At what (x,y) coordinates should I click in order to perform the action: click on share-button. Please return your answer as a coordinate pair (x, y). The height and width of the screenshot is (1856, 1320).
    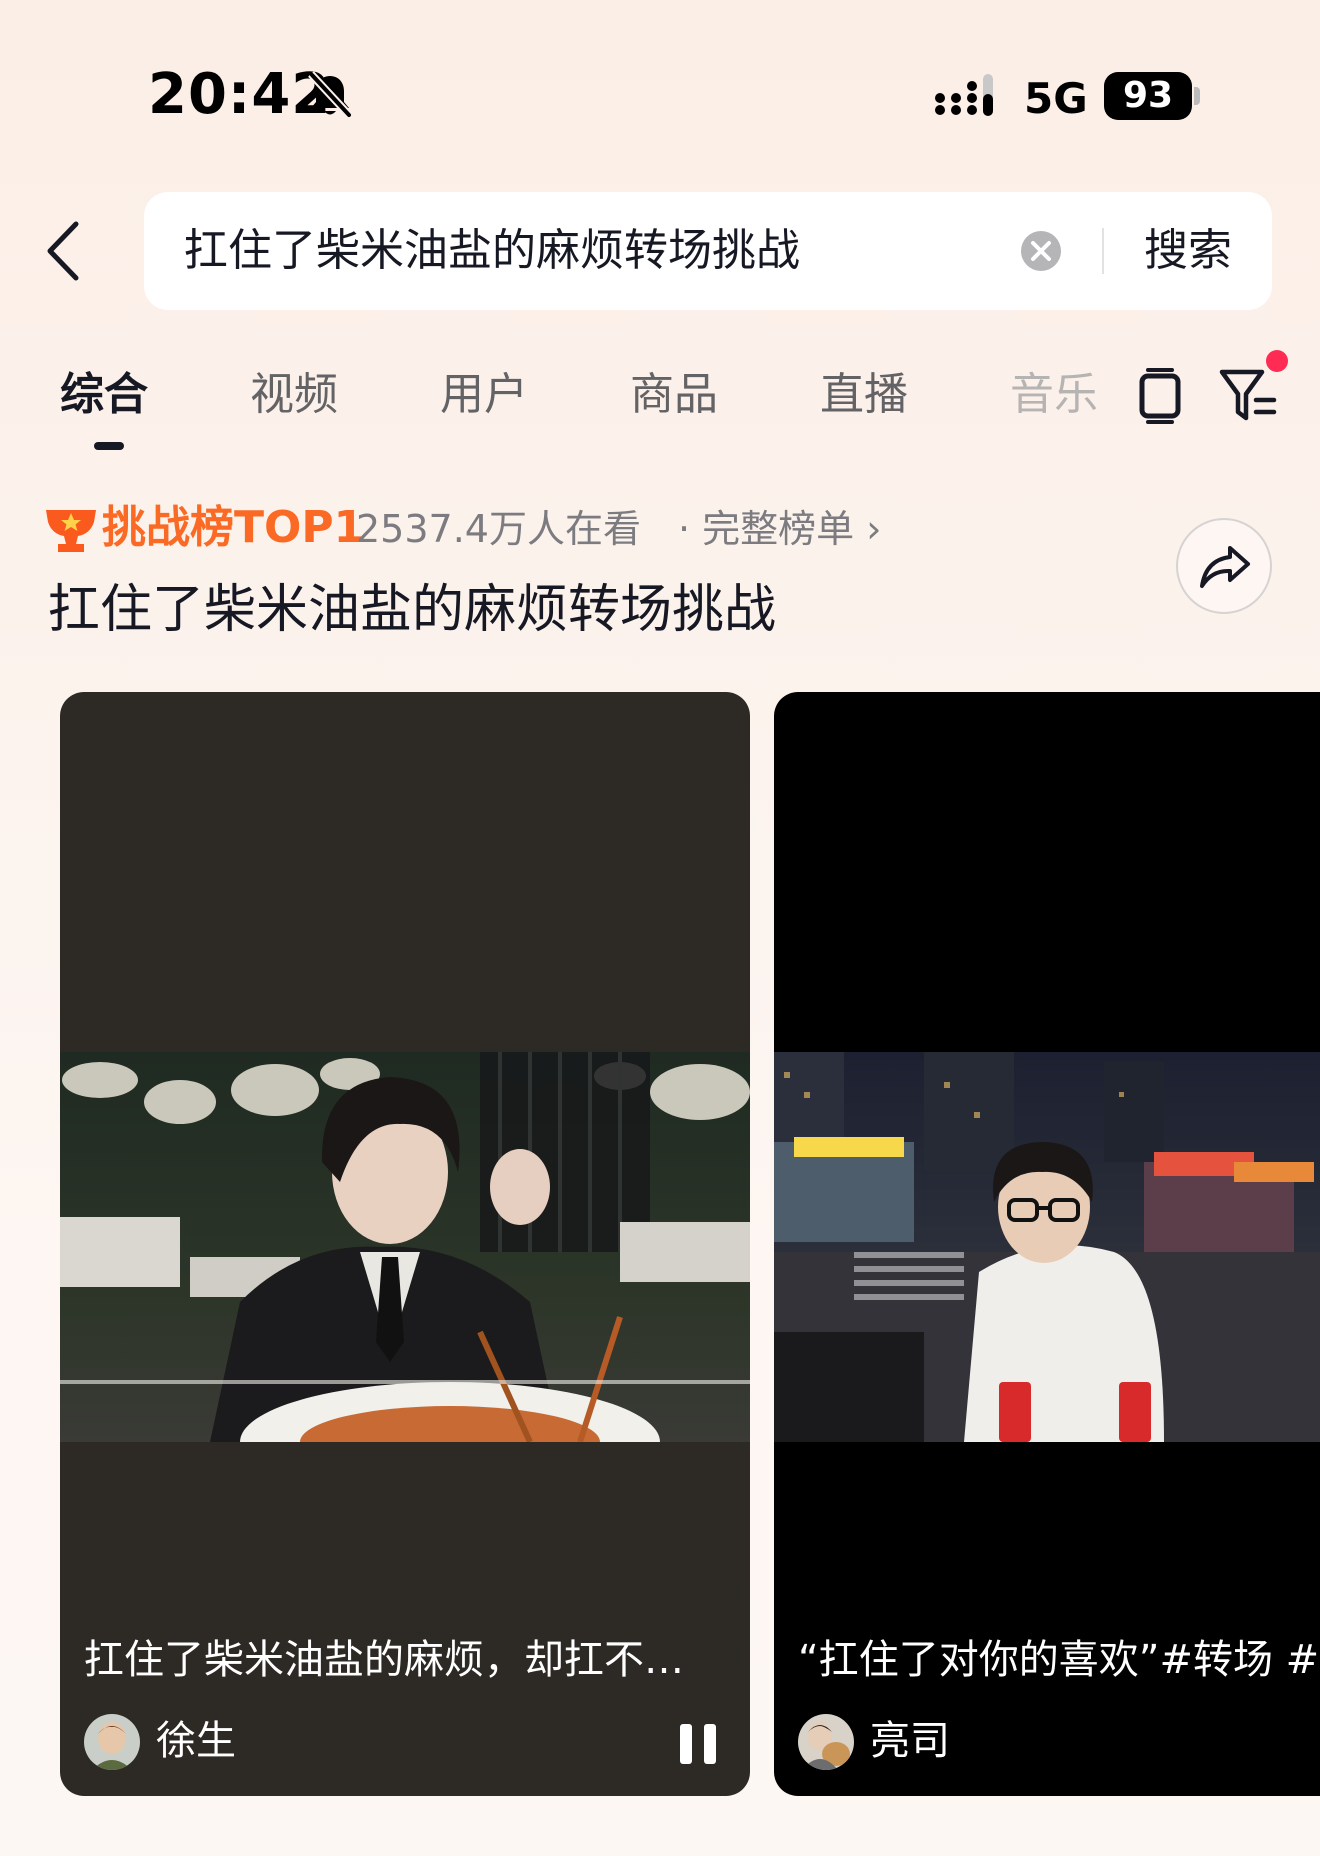
    Looking at the image, I should click on (1224, 566).